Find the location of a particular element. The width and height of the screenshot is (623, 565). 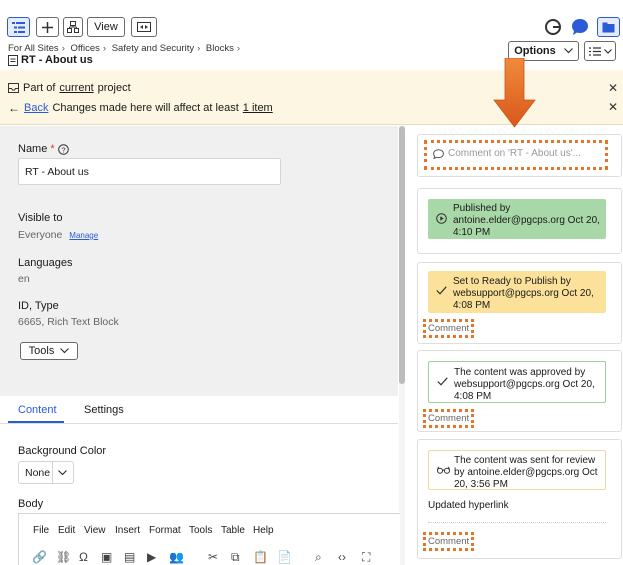

inbox-icon is located at coordinates (13, 88).